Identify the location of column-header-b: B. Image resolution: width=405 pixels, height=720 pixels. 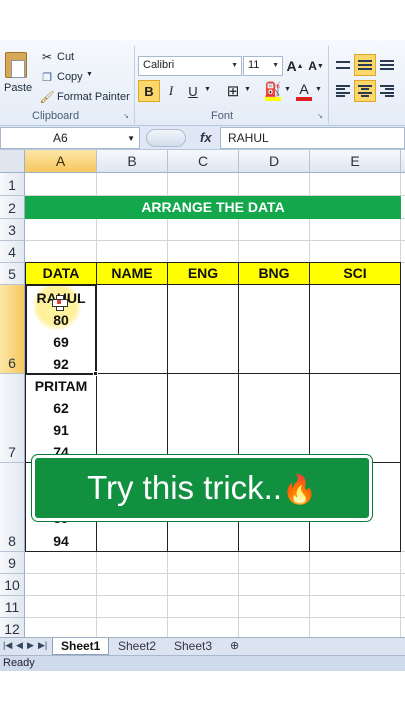
(132, 161).